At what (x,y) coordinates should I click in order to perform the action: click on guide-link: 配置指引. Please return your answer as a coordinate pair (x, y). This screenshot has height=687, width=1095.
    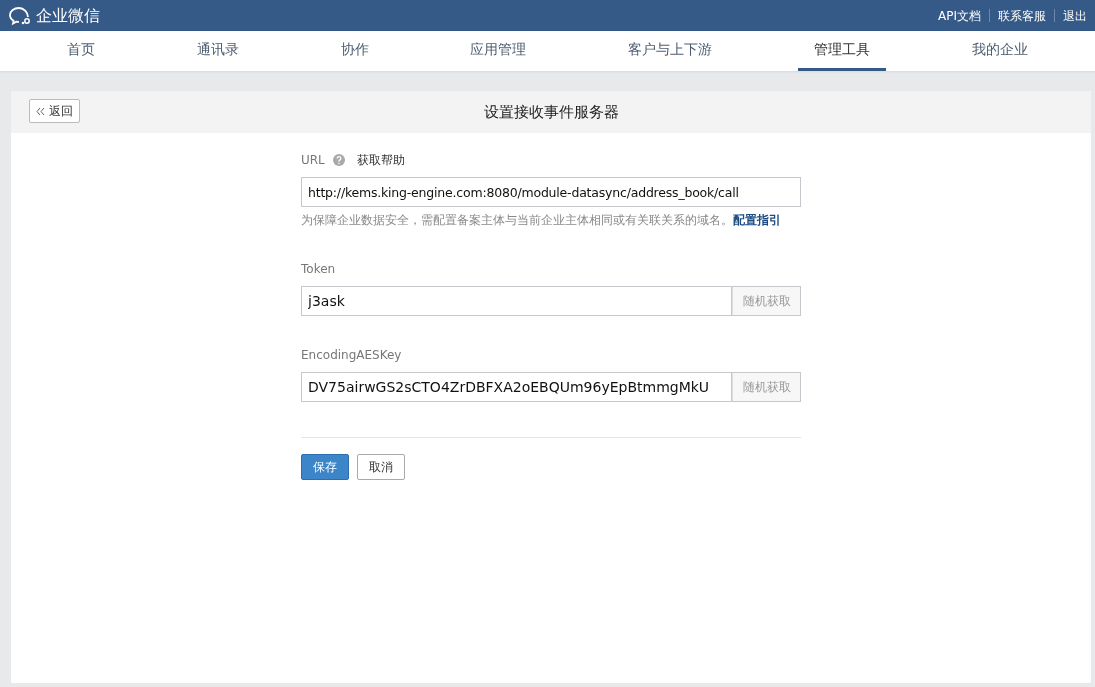
    Looking at the image, I should click on (757, 220).